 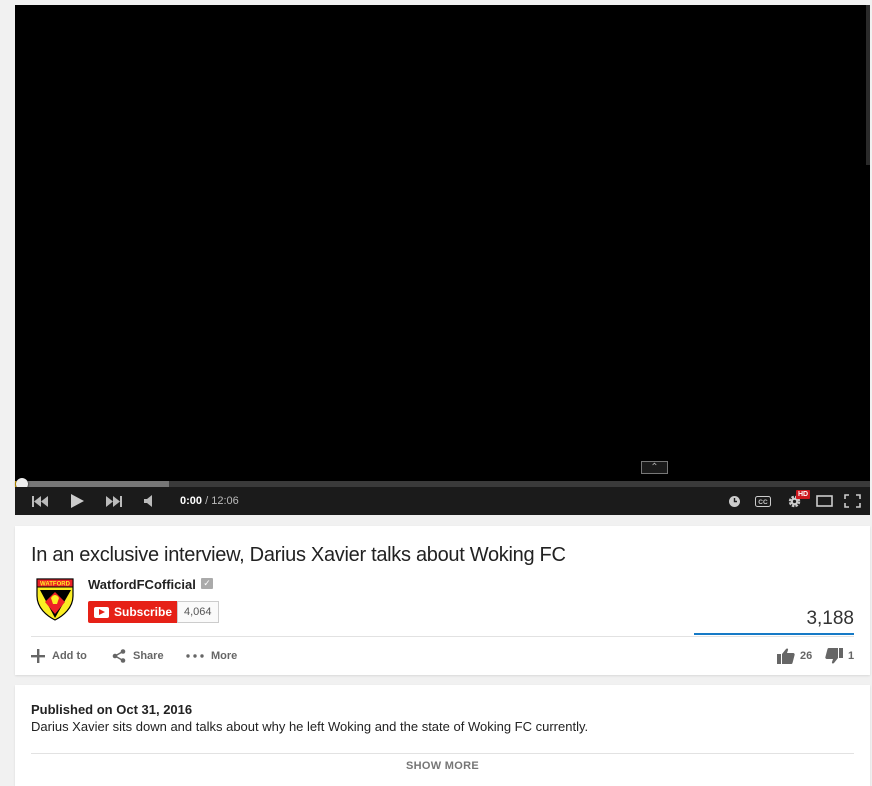 I want to click on theater-mode-button, so click(x=824, y=501).